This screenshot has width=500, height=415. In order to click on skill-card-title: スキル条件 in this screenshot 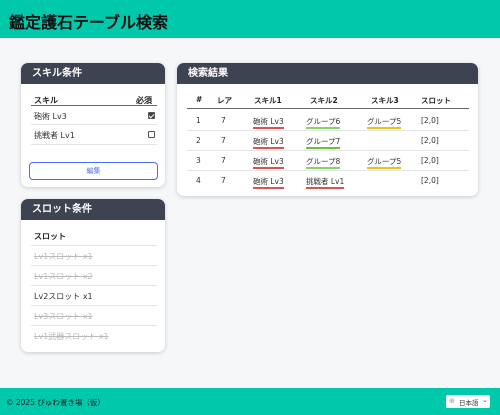, I will do `click(93, 73)`.